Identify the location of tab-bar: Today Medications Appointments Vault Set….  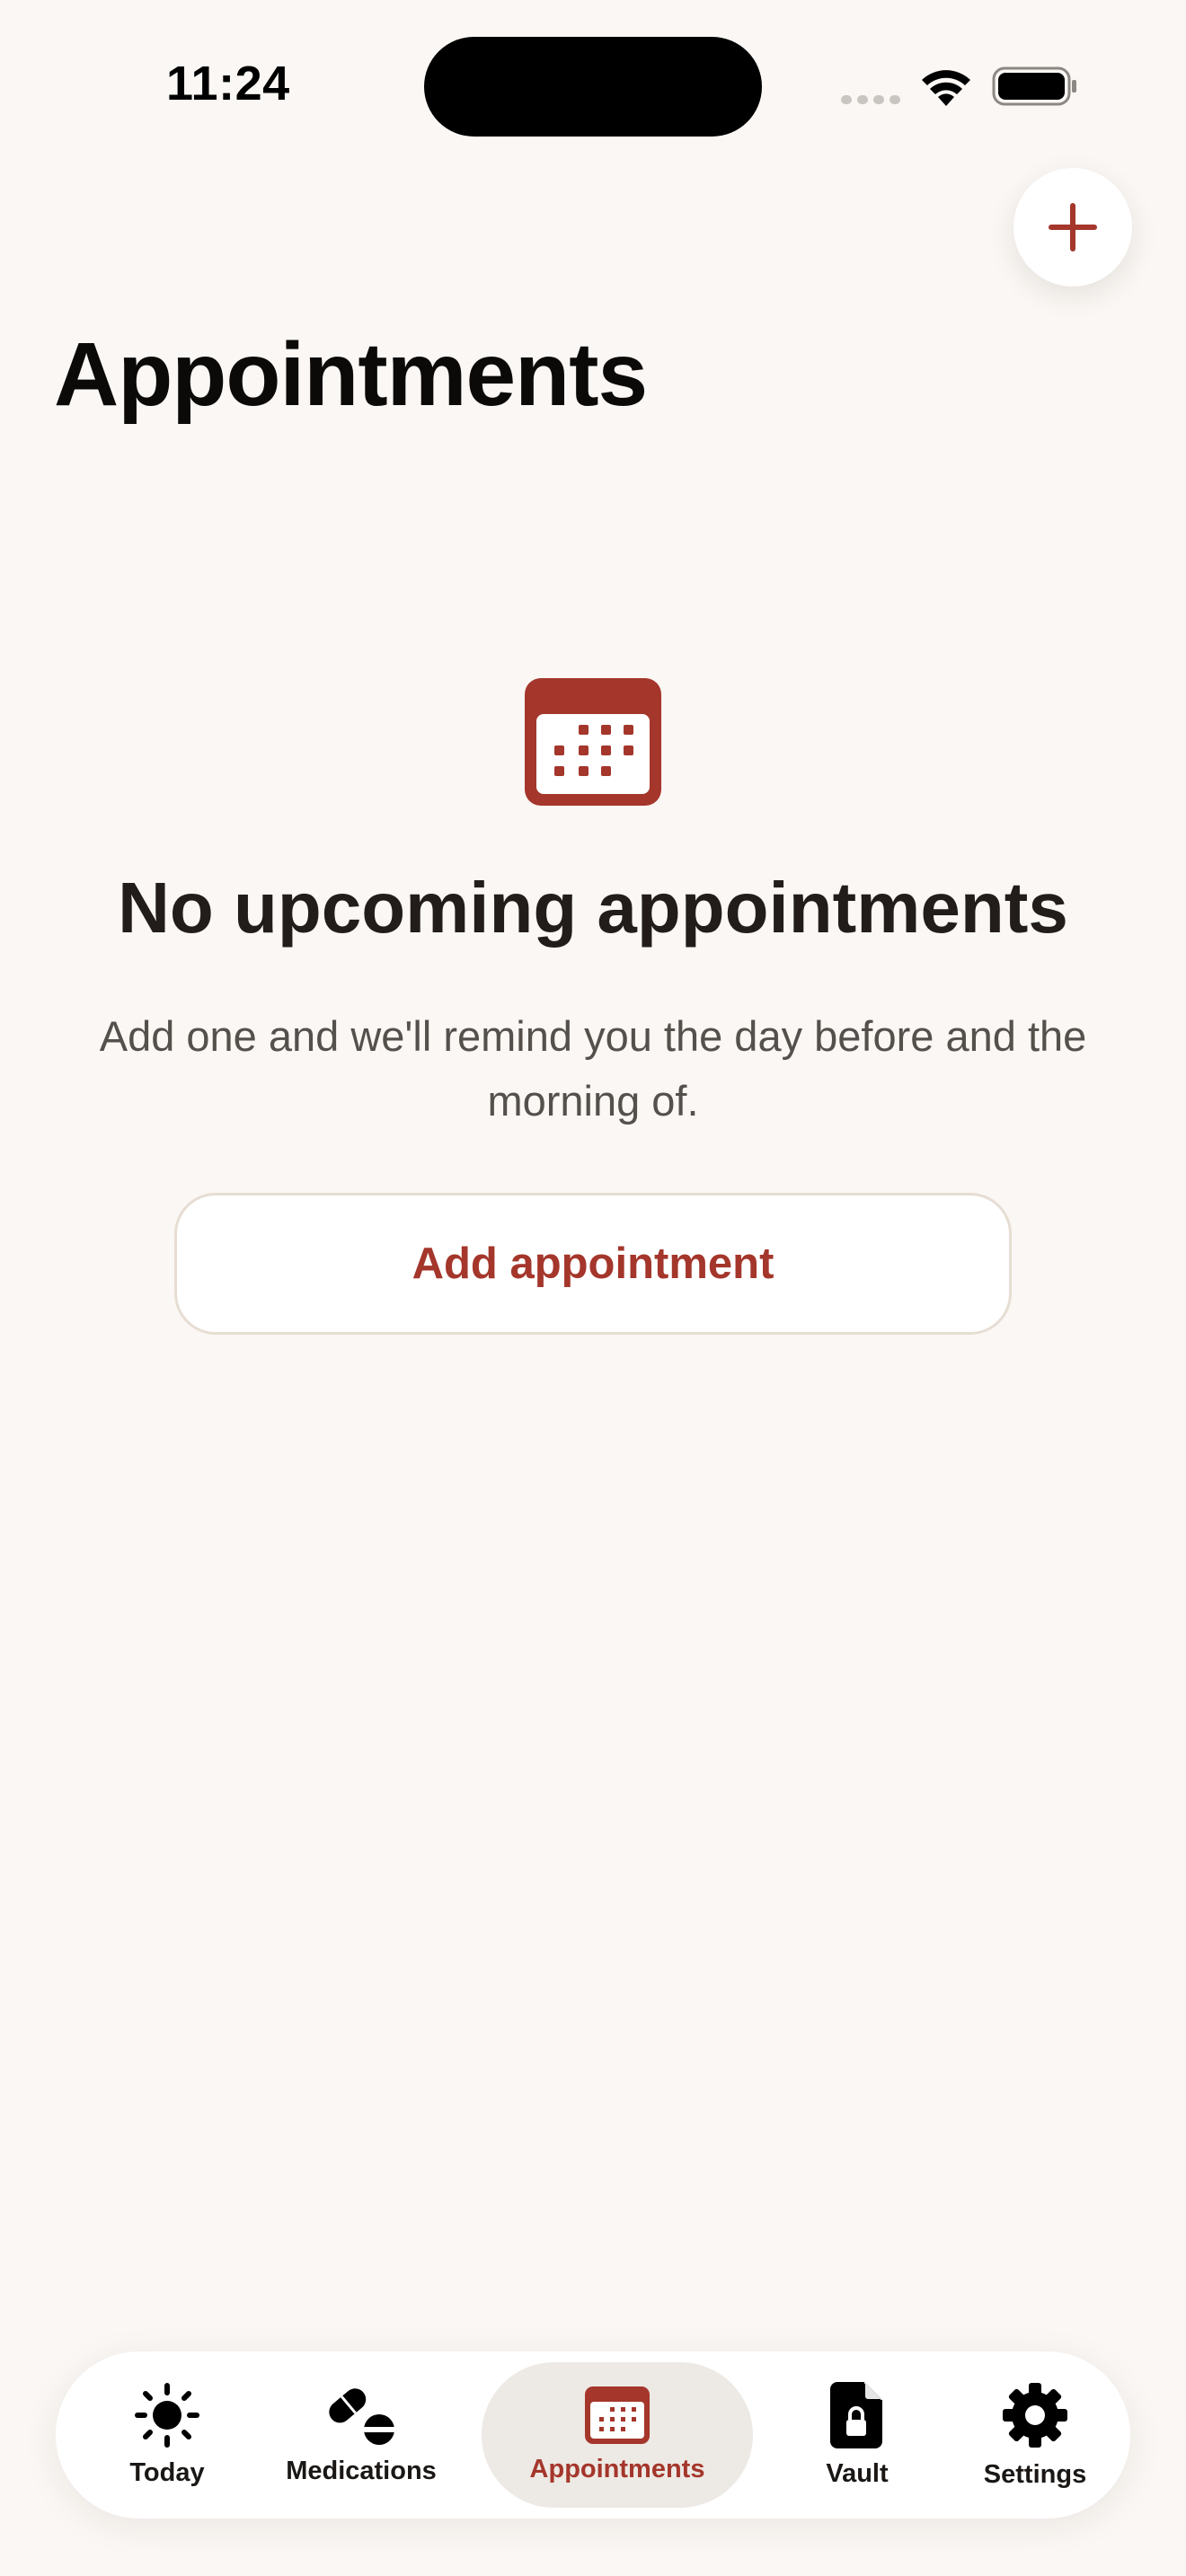
(593, 2435).